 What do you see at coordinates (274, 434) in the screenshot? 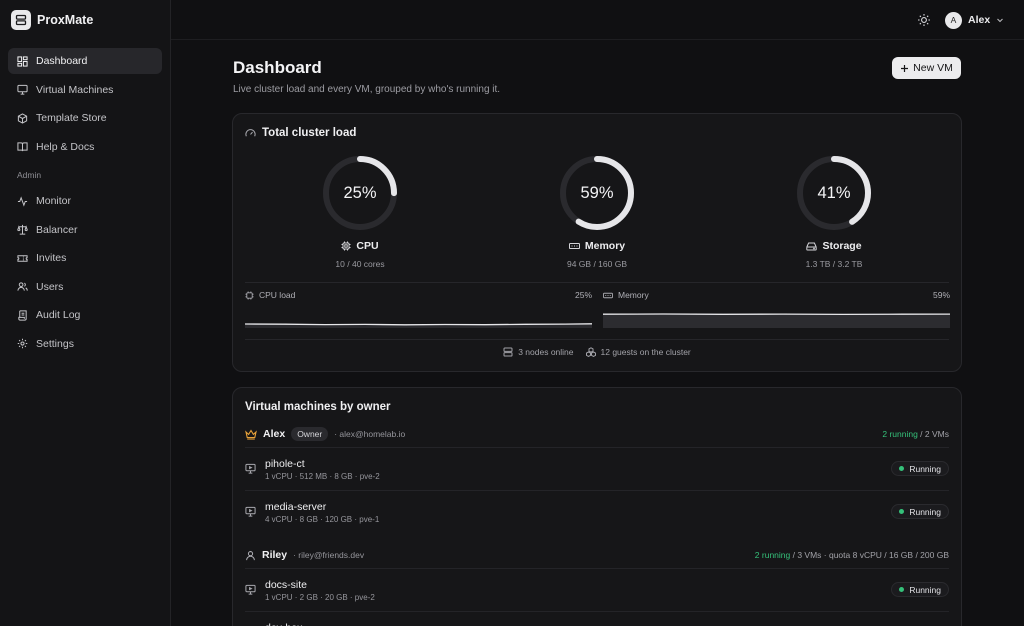
I see `owner-name: Alex` at bounding box center [274, 434].